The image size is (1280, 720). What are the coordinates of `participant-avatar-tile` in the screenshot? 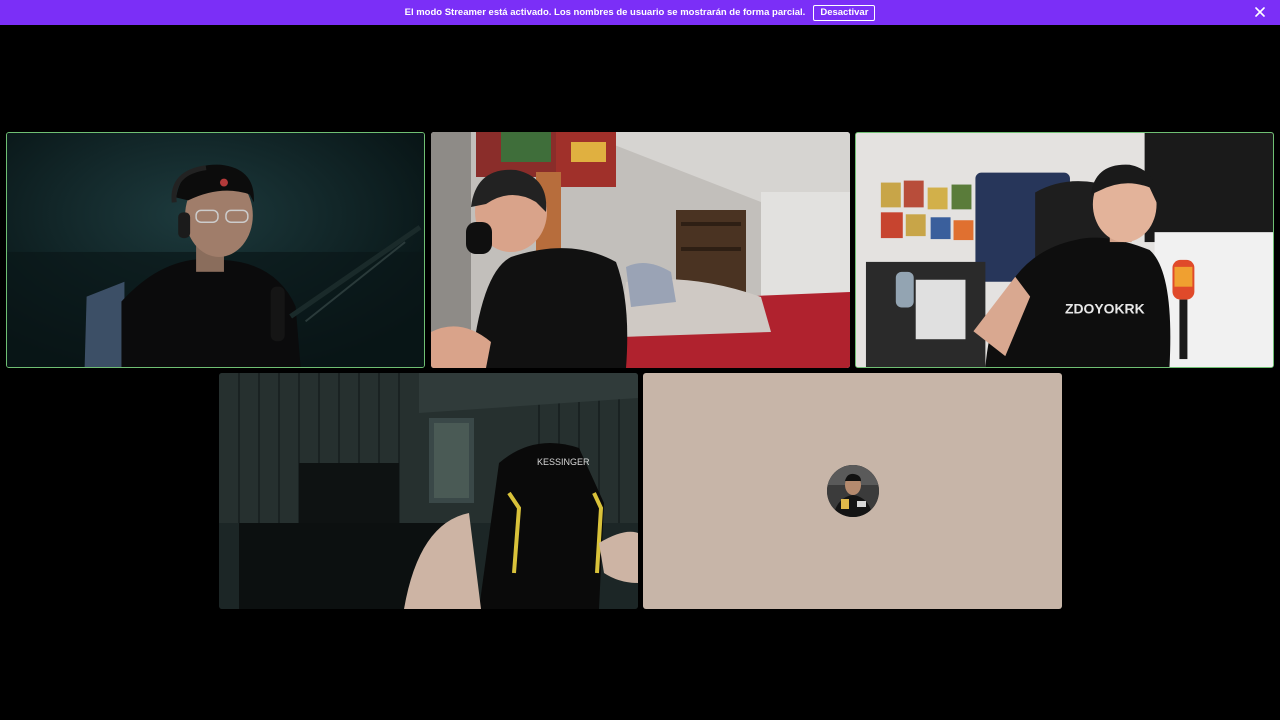 It's located at (852, 491).